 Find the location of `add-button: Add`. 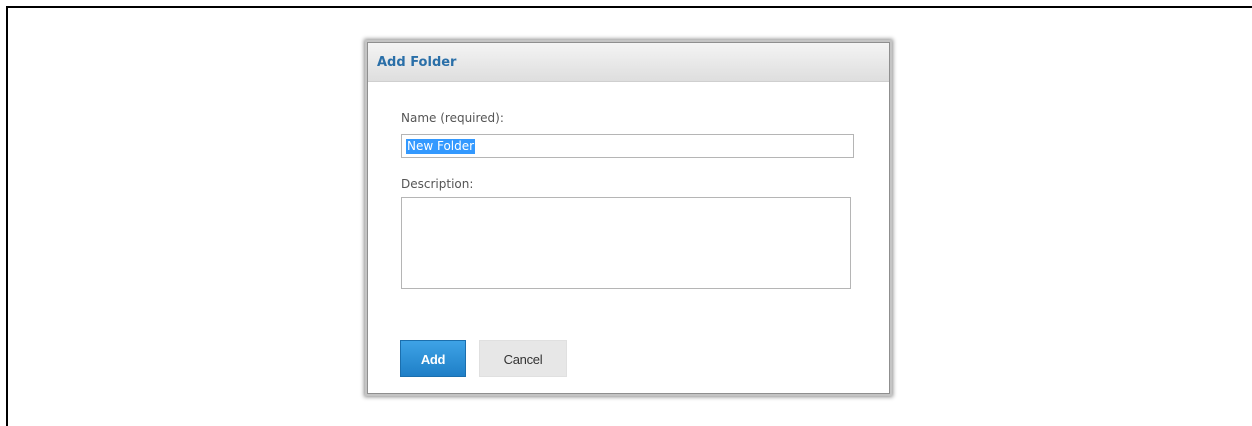

add-button: Add is located at coordinates (433, 358).